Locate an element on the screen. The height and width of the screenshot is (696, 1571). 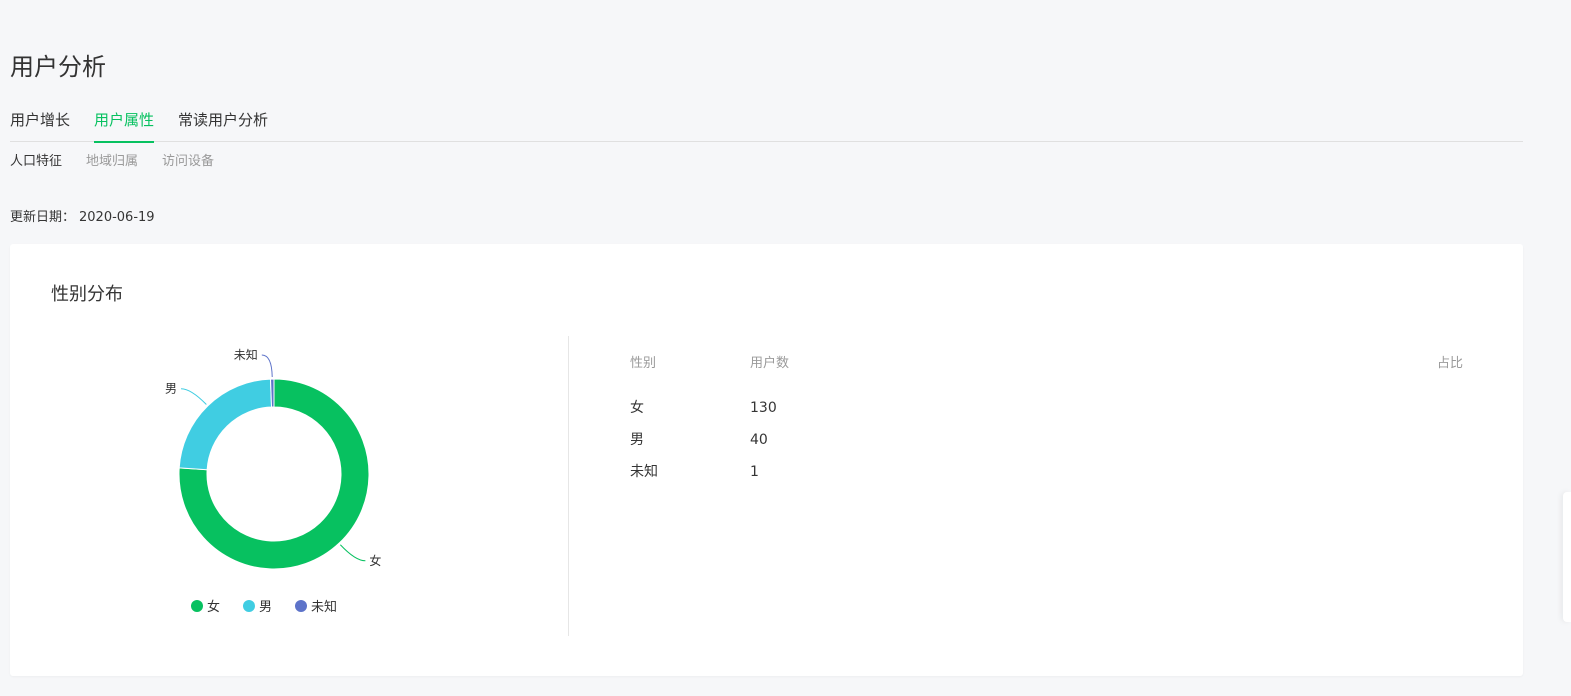
table-row: 男 40 is located at coordinates (1046, 446).